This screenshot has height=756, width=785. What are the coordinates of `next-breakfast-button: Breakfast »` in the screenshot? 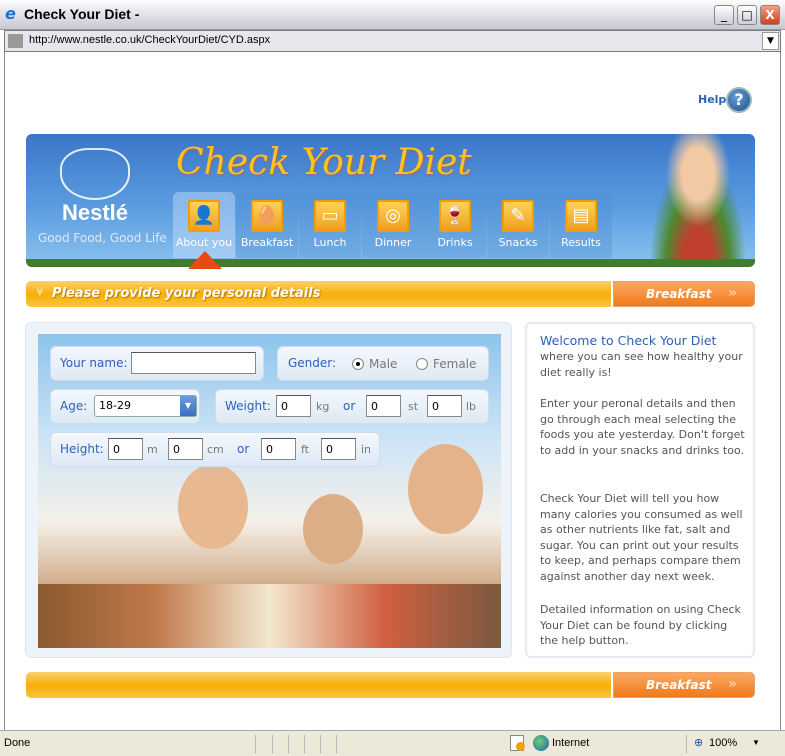 It's located at (684, 294).